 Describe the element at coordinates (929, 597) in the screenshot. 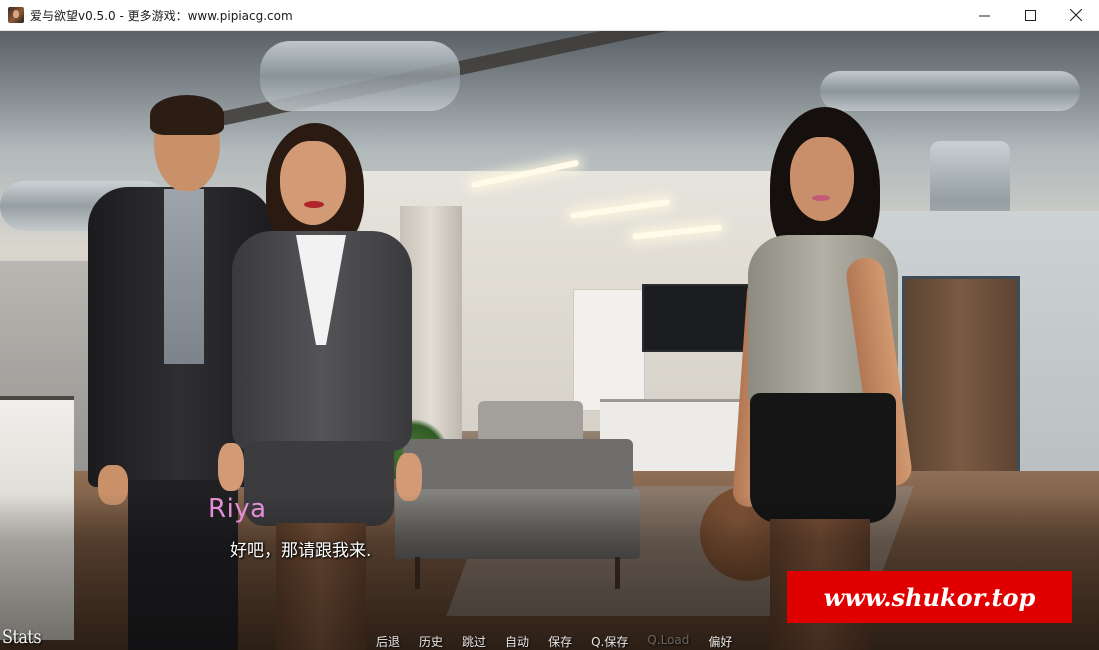

I see `watermark-banner: www.shukor.top` at that location.